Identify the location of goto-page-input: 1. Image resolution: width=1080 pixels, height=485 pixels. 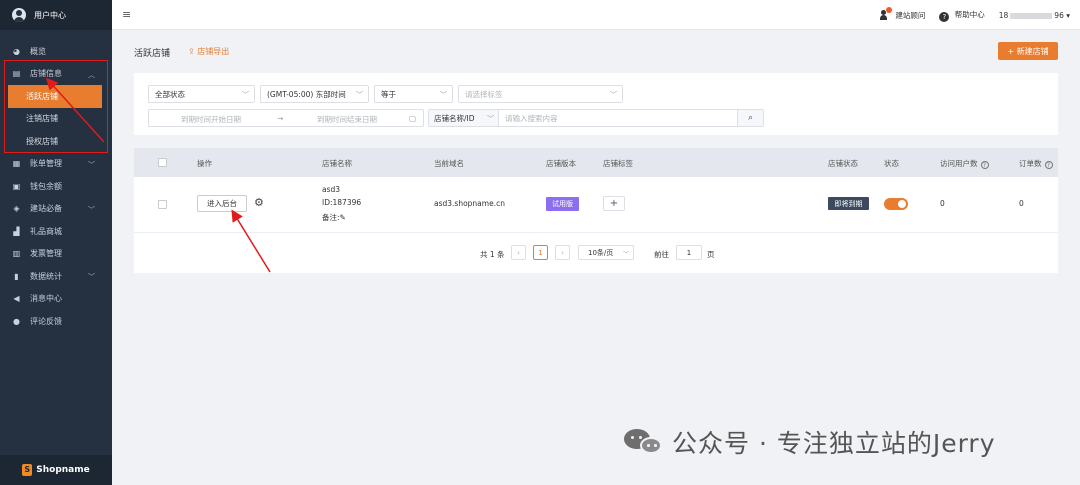
(689, 252).